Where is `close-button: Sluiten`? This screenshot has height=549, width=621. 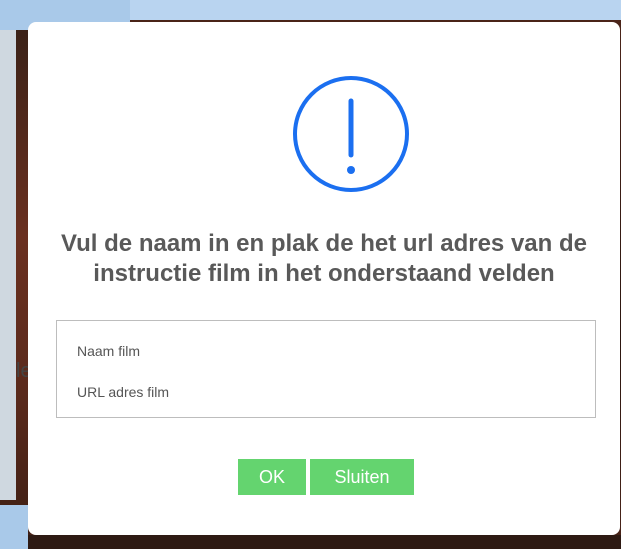 close-button: Sluiten is located at coordinates (362, 477).